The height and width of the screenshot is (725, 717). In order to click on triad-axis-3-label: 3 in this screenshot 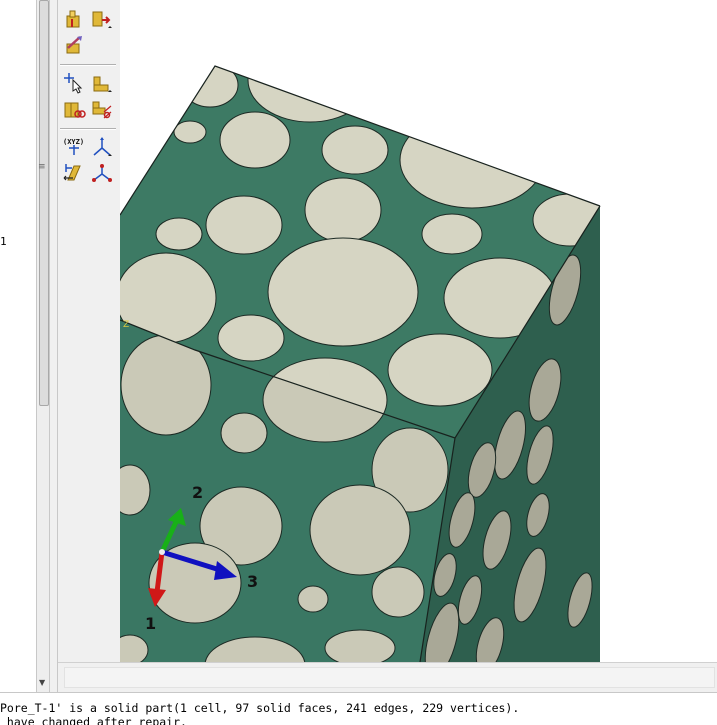, I will do `click(252, 581)`.